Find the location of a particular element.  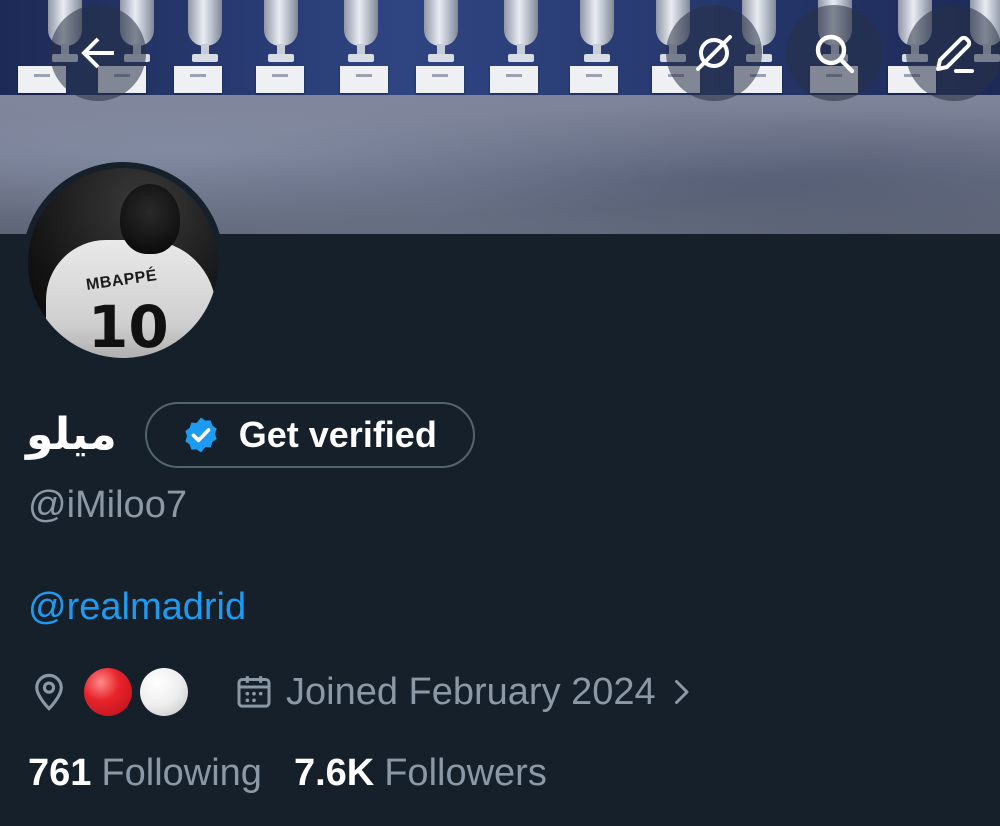

profile-meta-row: Joined February 2024 is located at coordinates (362, 692).